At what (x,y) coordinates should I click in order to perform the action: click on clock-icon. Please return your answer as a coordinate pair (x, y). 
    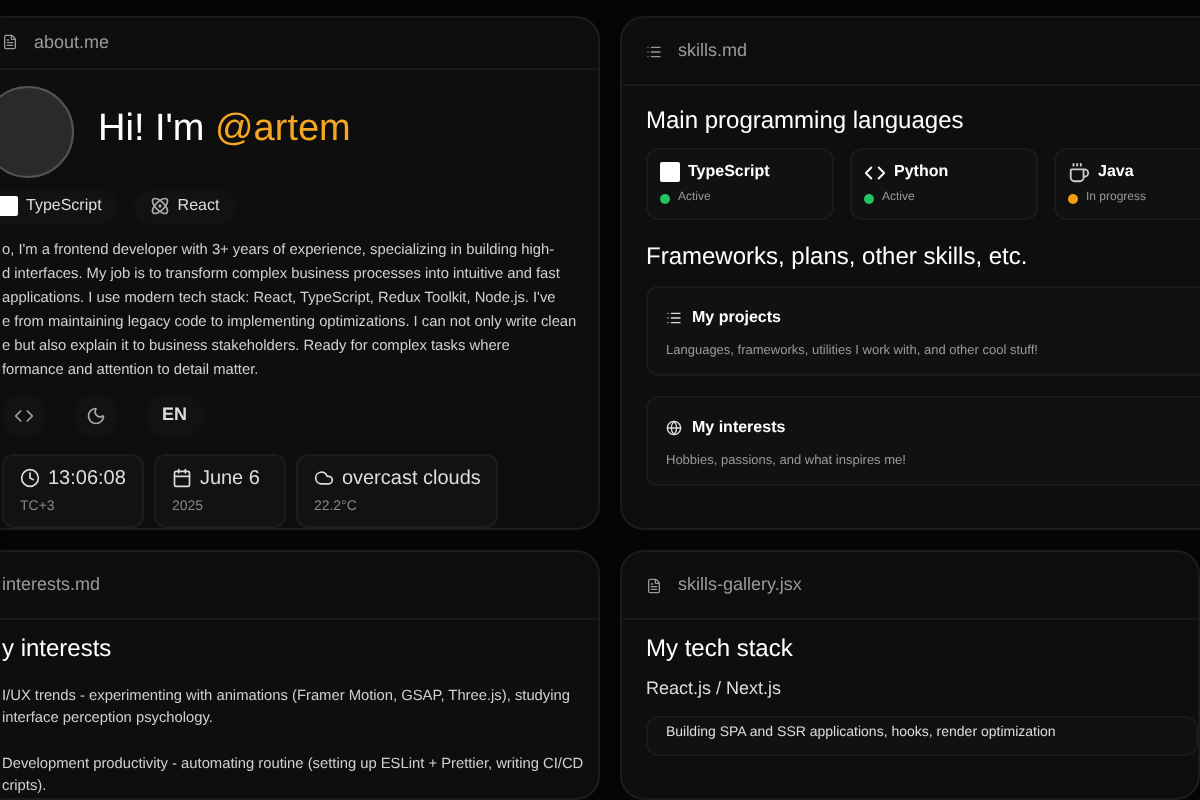
    Looking at the image, I should click on (30, 478).